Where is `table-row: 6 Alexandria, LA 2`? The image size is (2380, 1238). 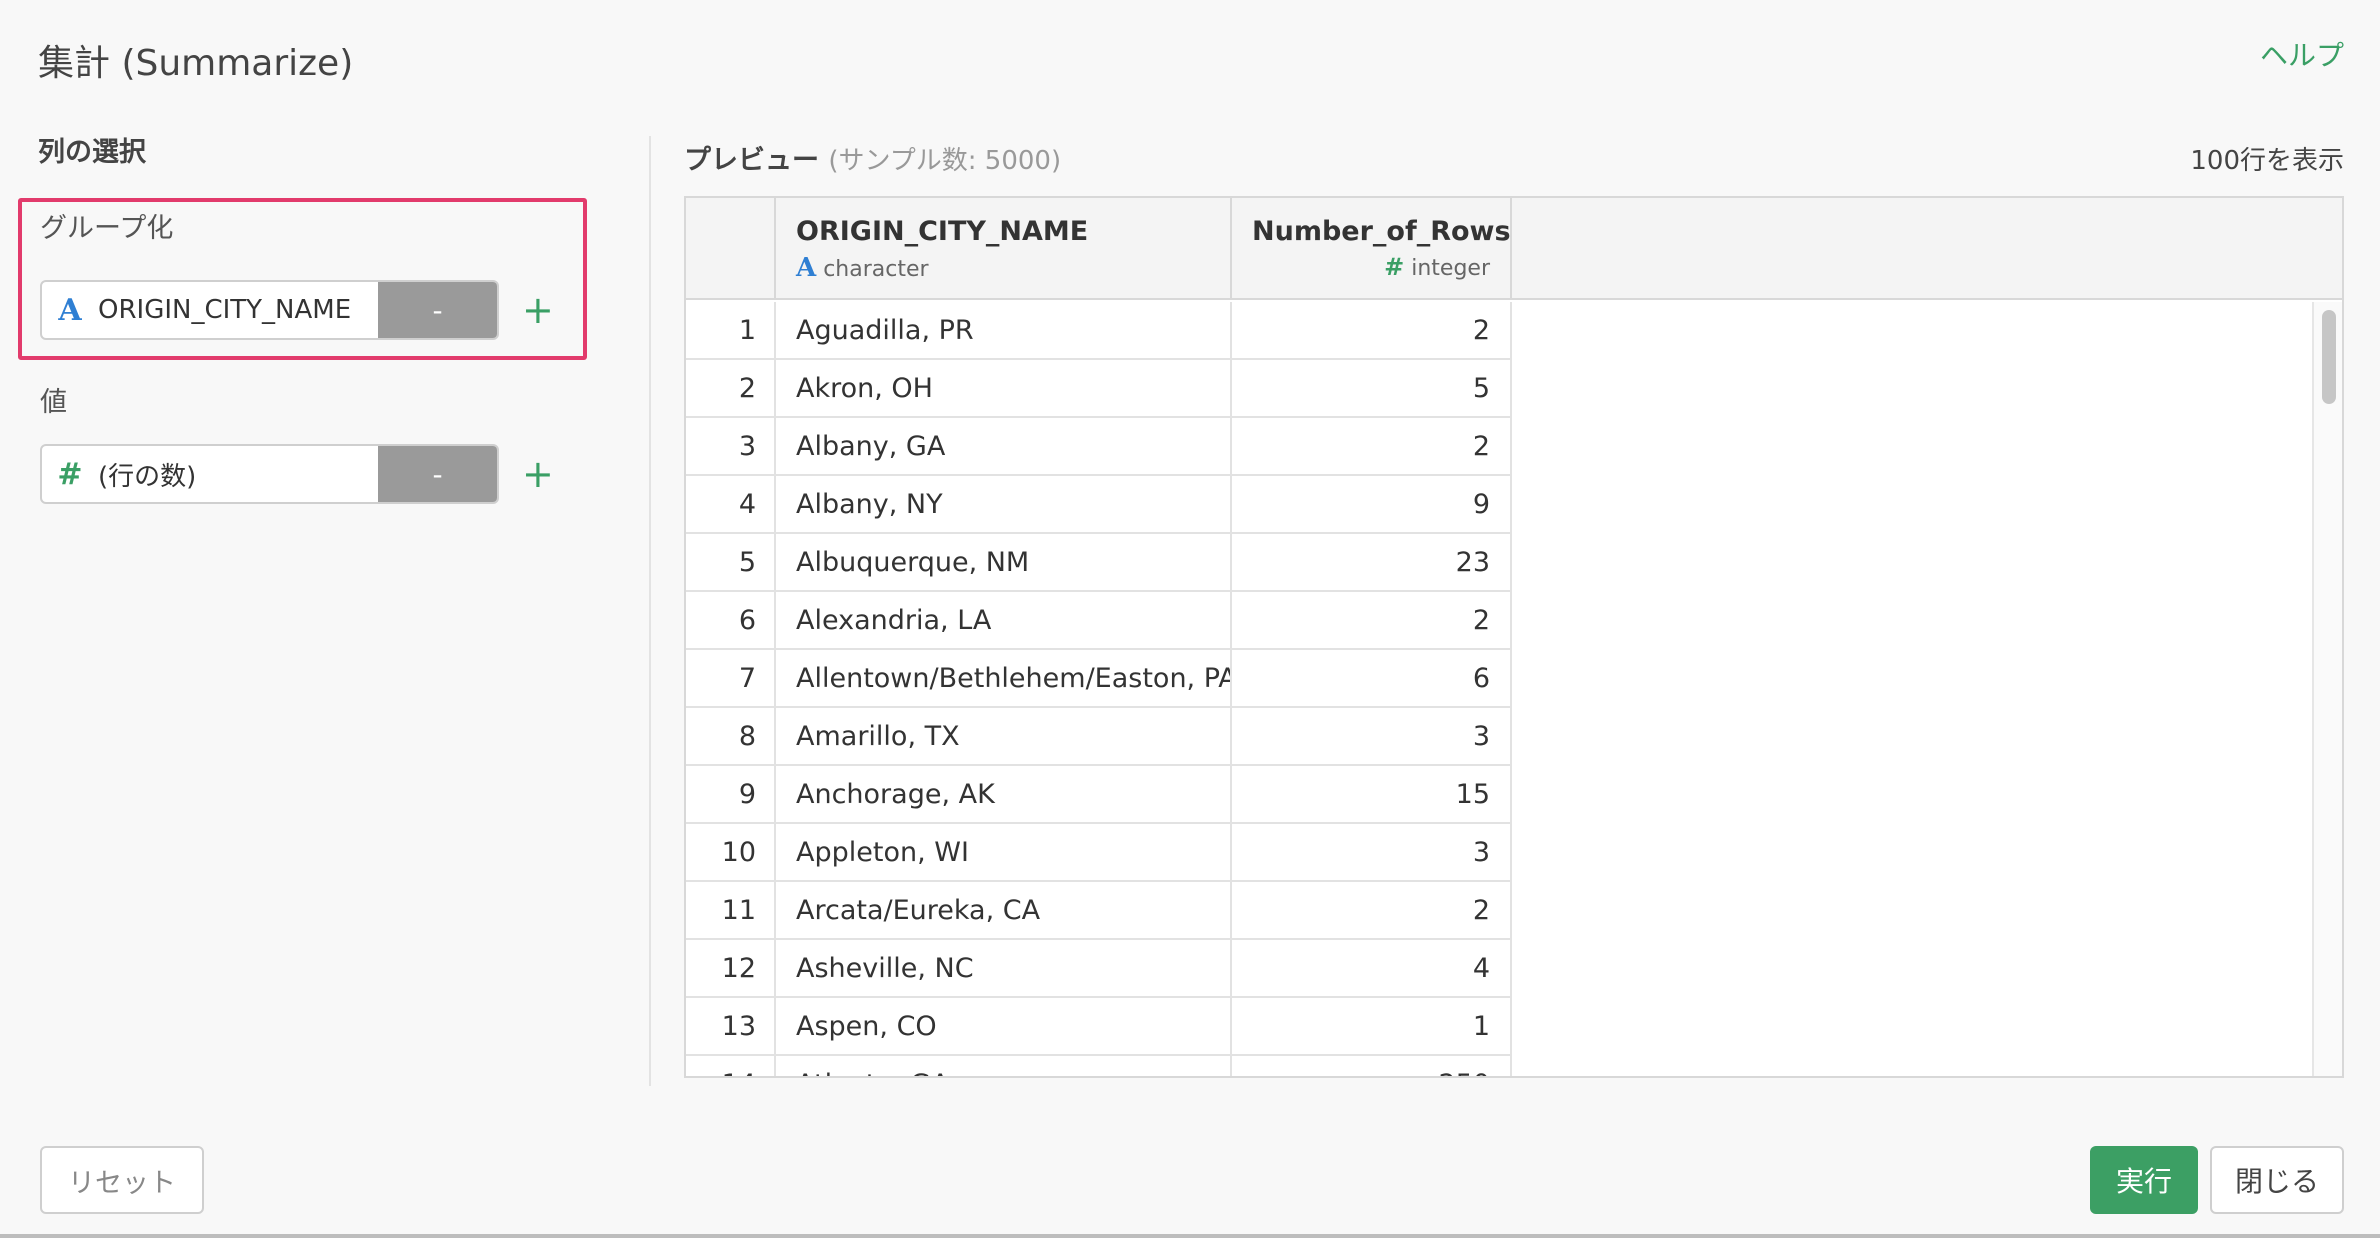
table-row: 6 Alexandria, LA 2 is located at coordinates (1099, 621).